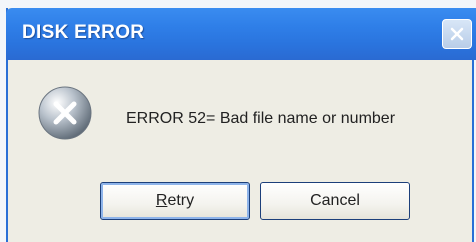  I want to click on close-button, so click(457, 34).